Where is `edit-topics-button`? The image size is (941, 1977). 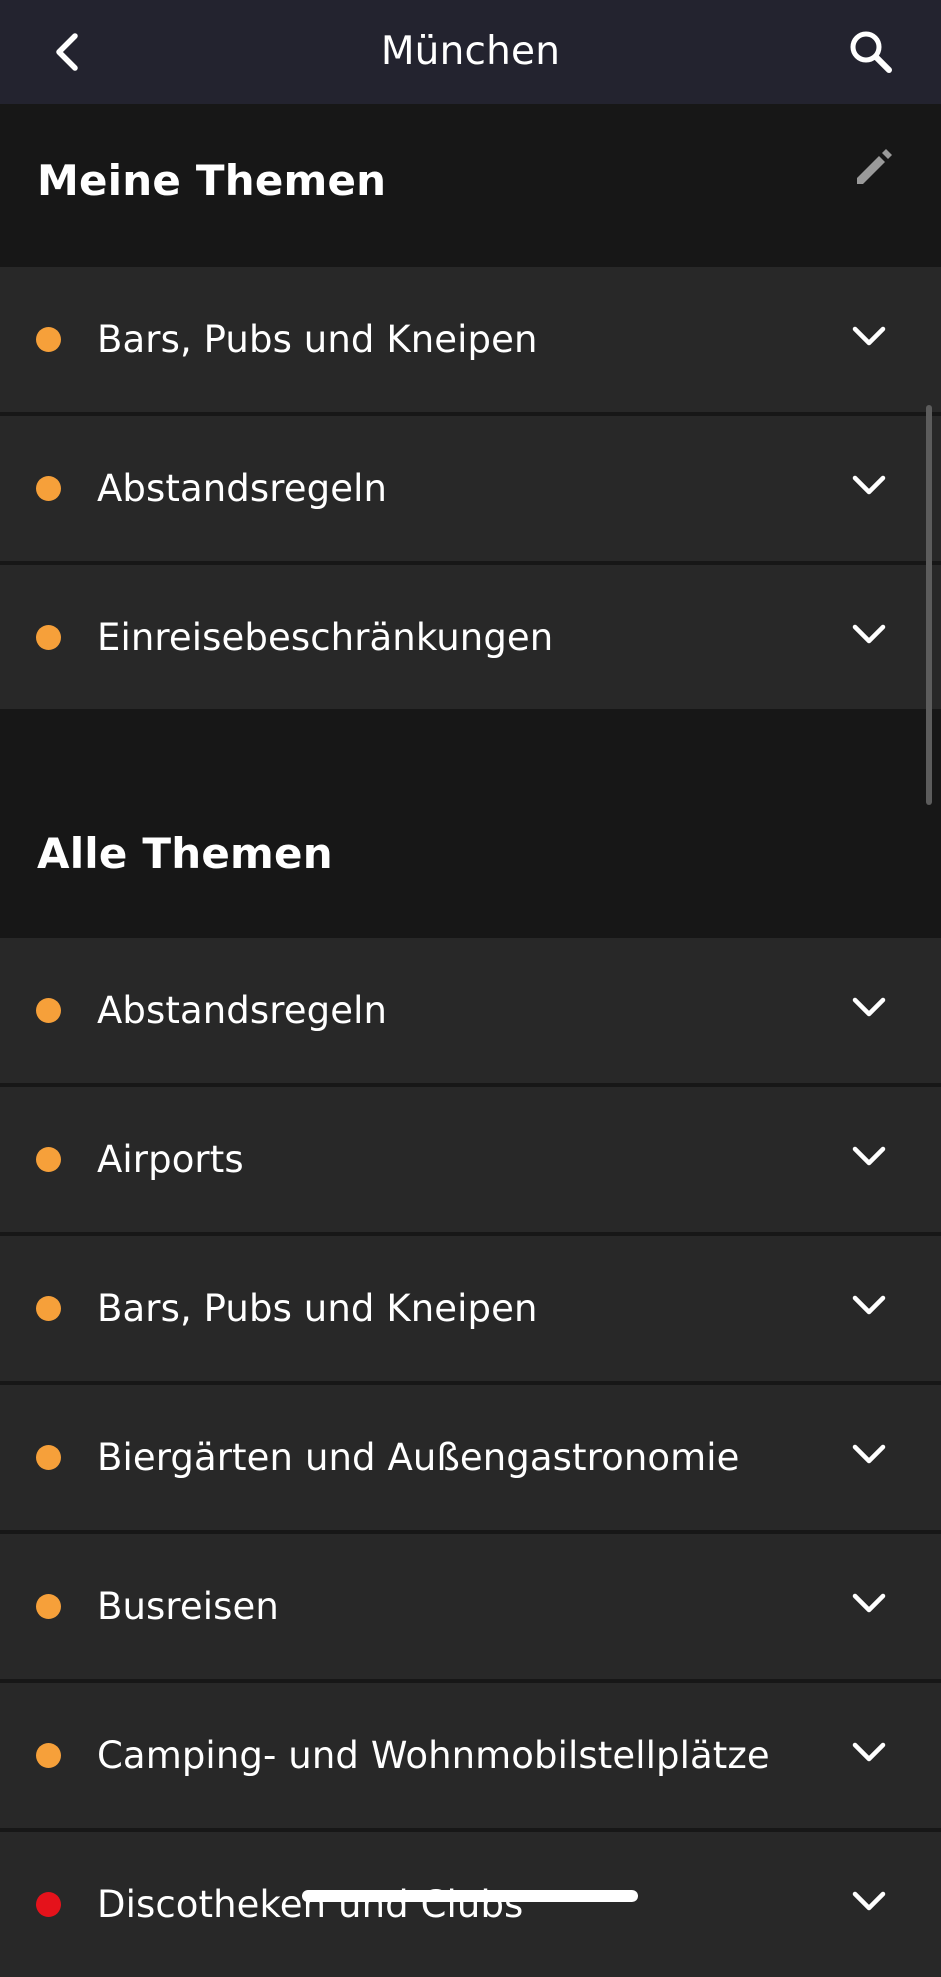 edit-topics-button is located at coordinates (873, 168).